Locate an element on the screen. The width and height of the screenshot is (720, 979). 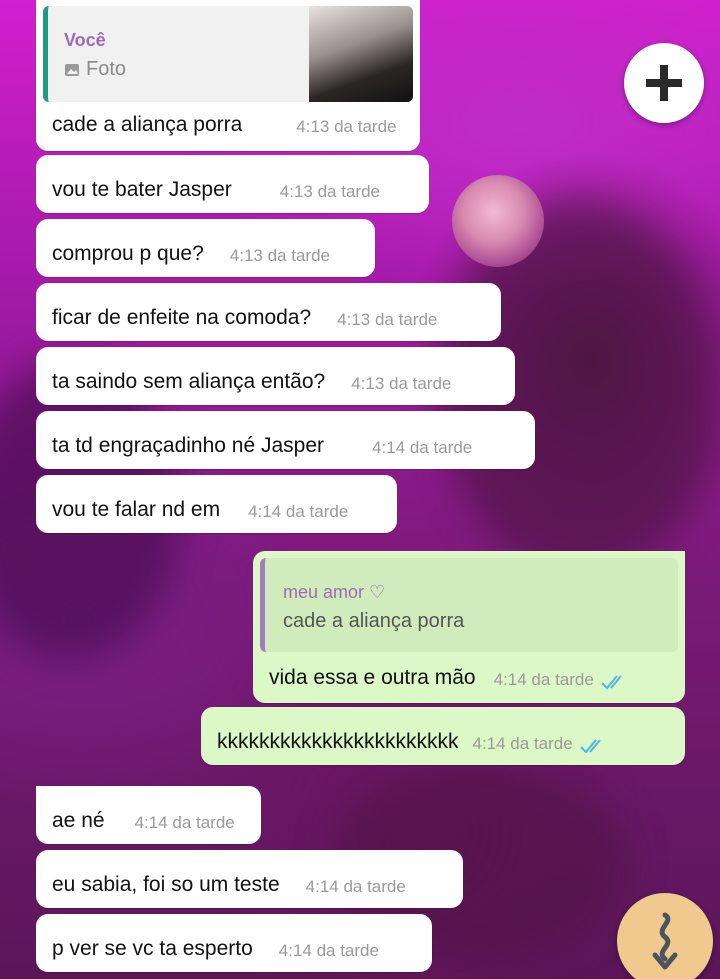
message-text: cade a aliança porra is located at coordinates (147, 124).